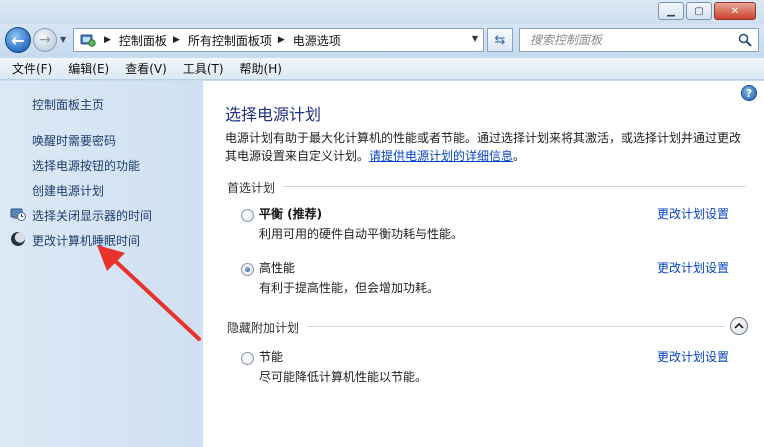 Image resolution: width=764 pixels, height=447 pixels. Describe the element at coordinates (146, 68) in the screenshot. I see `menu-view: 查看(V)` at that location.